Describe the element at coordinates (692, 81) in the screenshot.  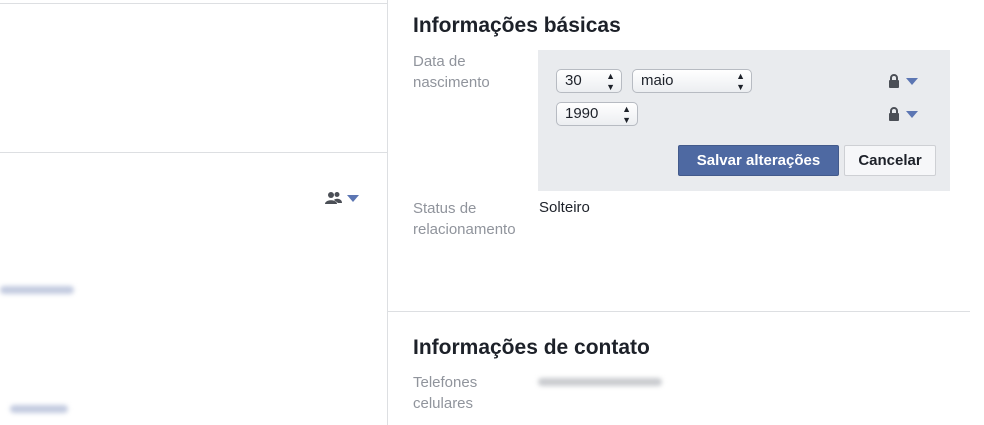
I see `month-select: maio ▲ ▼` at that location.